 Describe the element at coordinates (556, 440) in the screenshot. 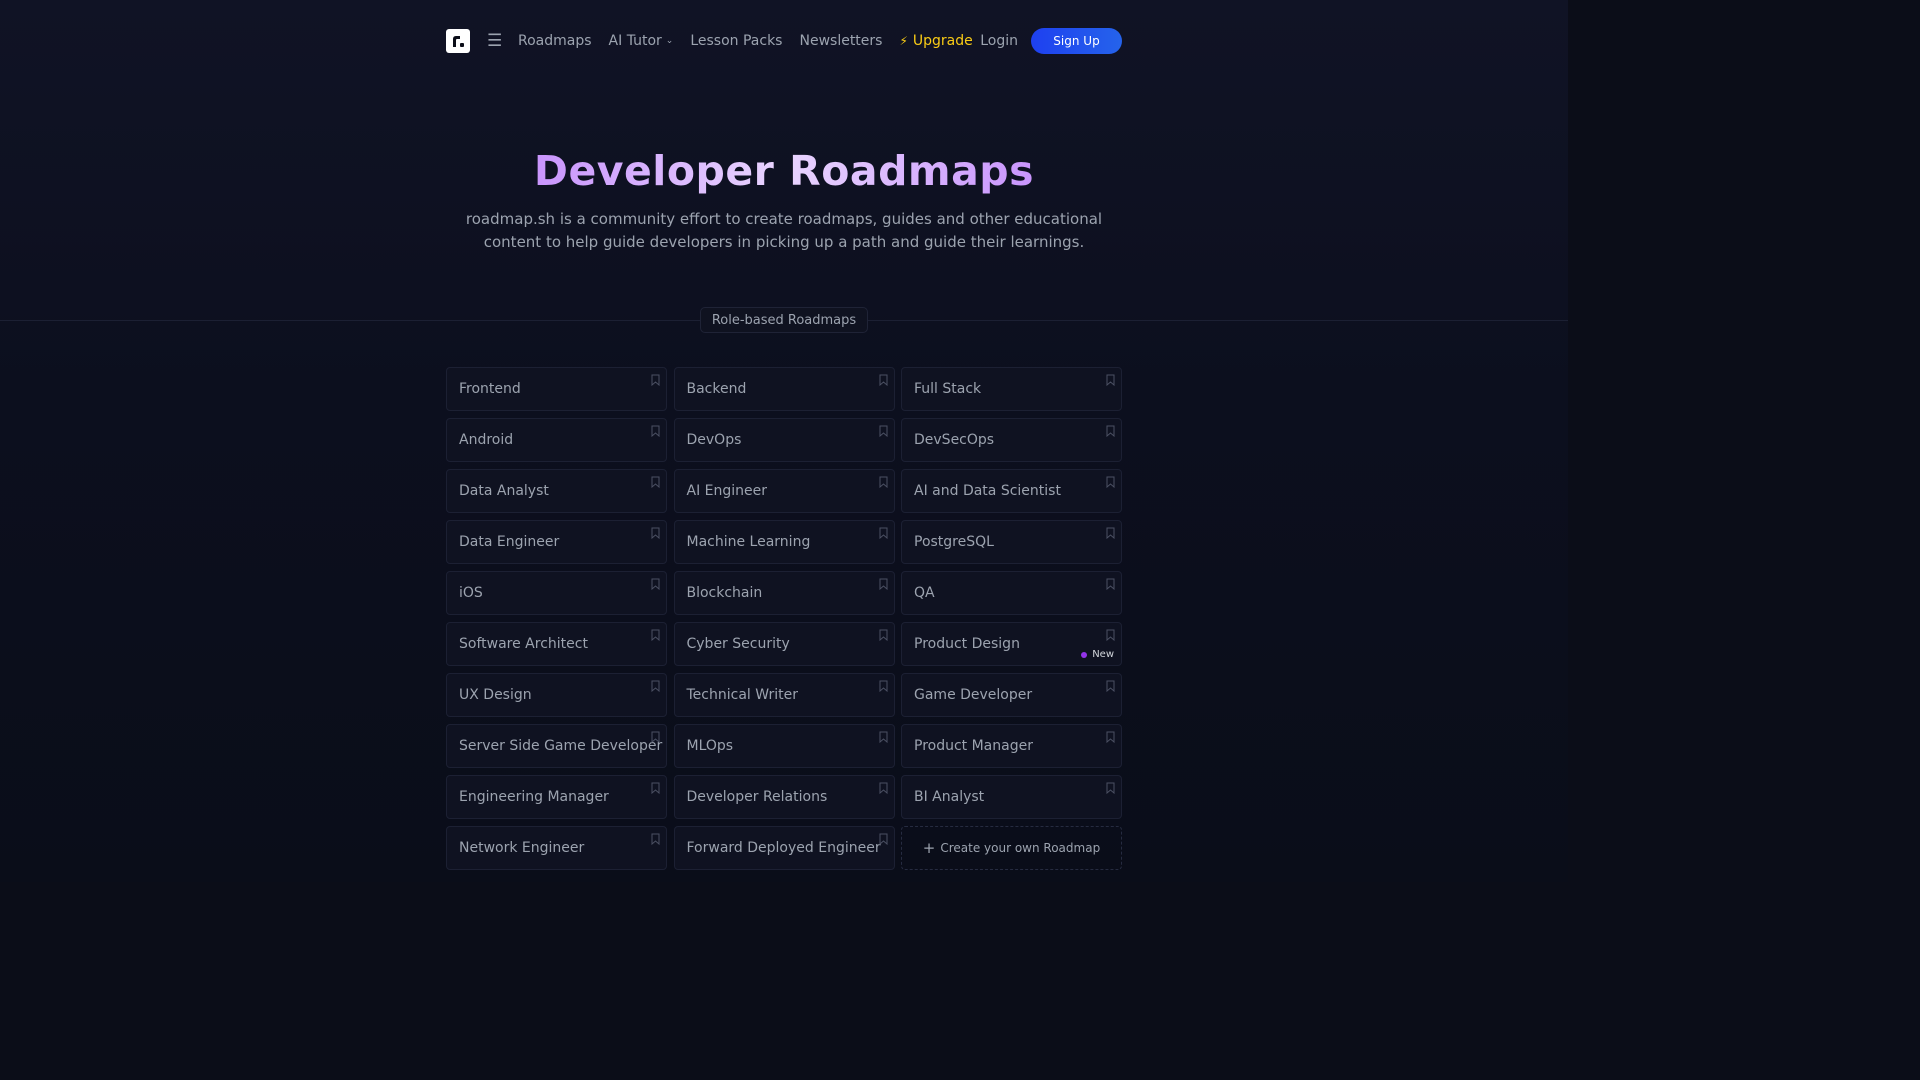

I see `roadmap-card: Android` at that location.